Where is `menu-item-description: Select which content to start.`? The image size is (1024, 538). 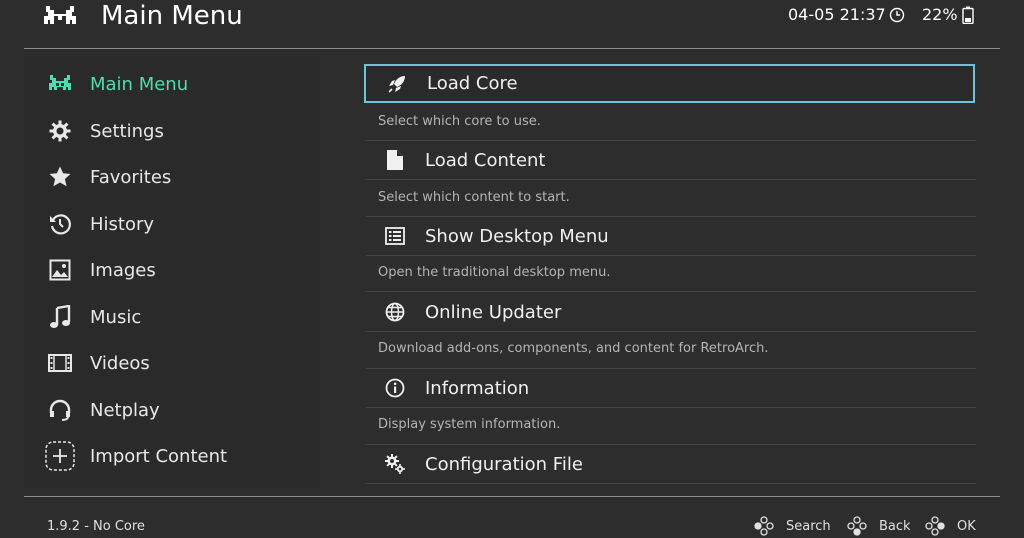 menu-item-description: Select which content to start. is located at coordinates (474, 197).